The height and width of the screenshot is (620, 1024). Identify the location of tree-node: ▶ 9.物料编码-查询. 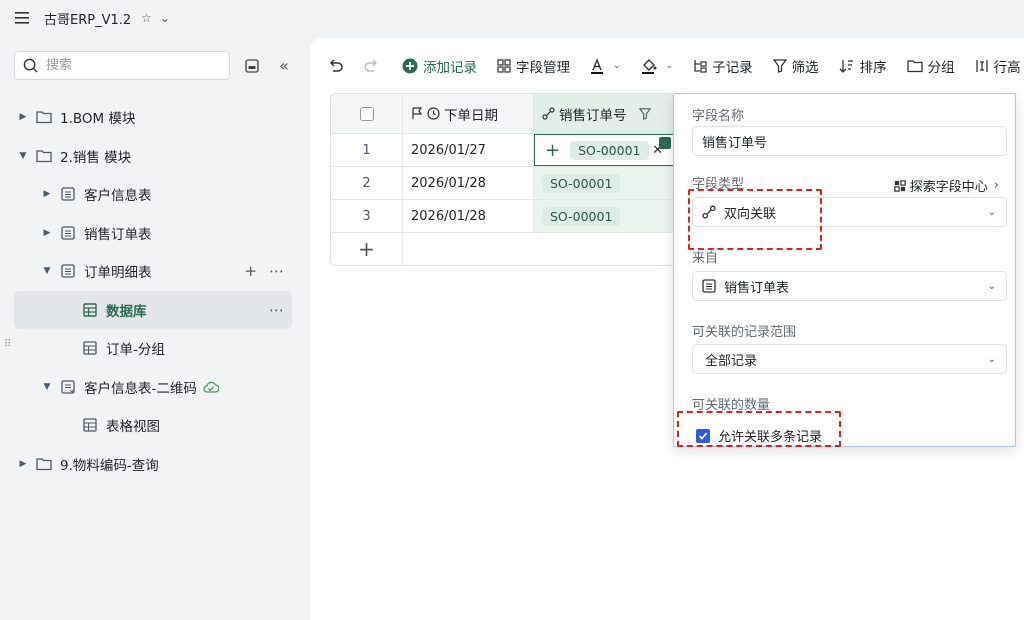
(155, 464).